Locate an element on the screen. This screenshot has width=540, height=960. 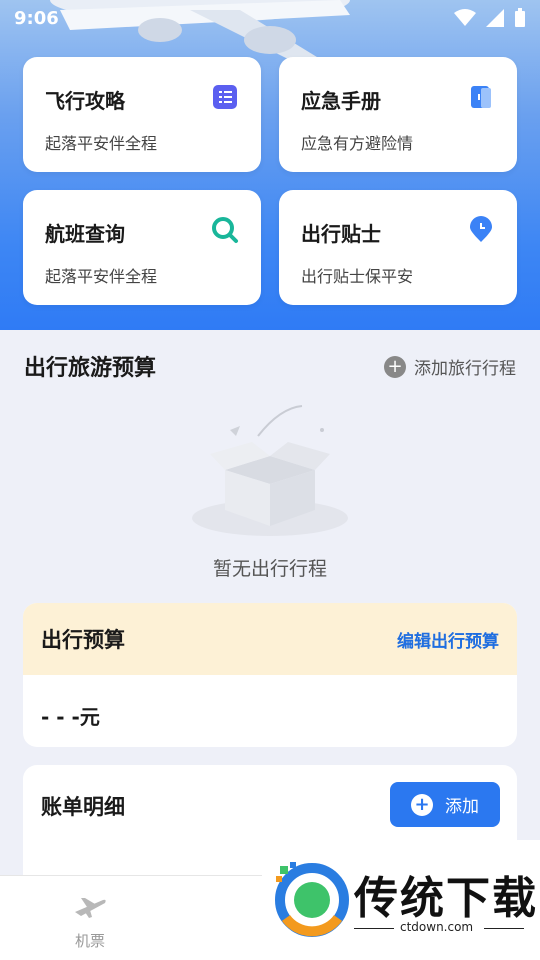
wifi-icon is located at coordinates (465, 17).